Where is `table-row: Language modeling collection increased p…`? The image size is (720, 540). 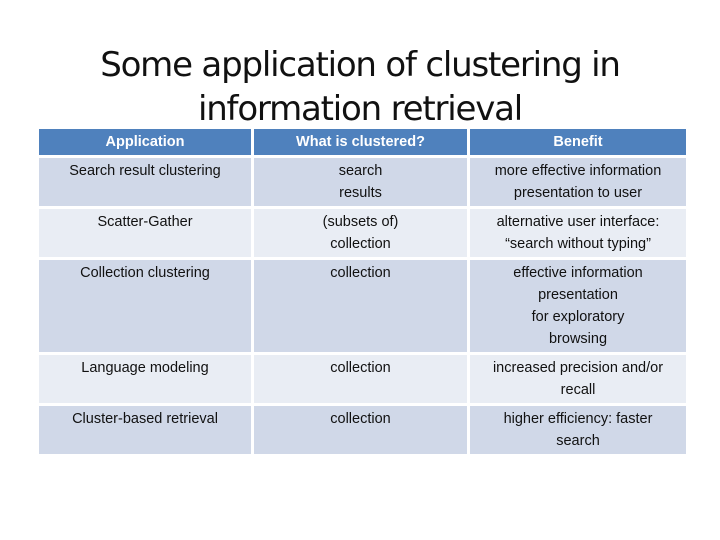 table-row: Language modeling collection increased p… is located at coordinates (362, 379).